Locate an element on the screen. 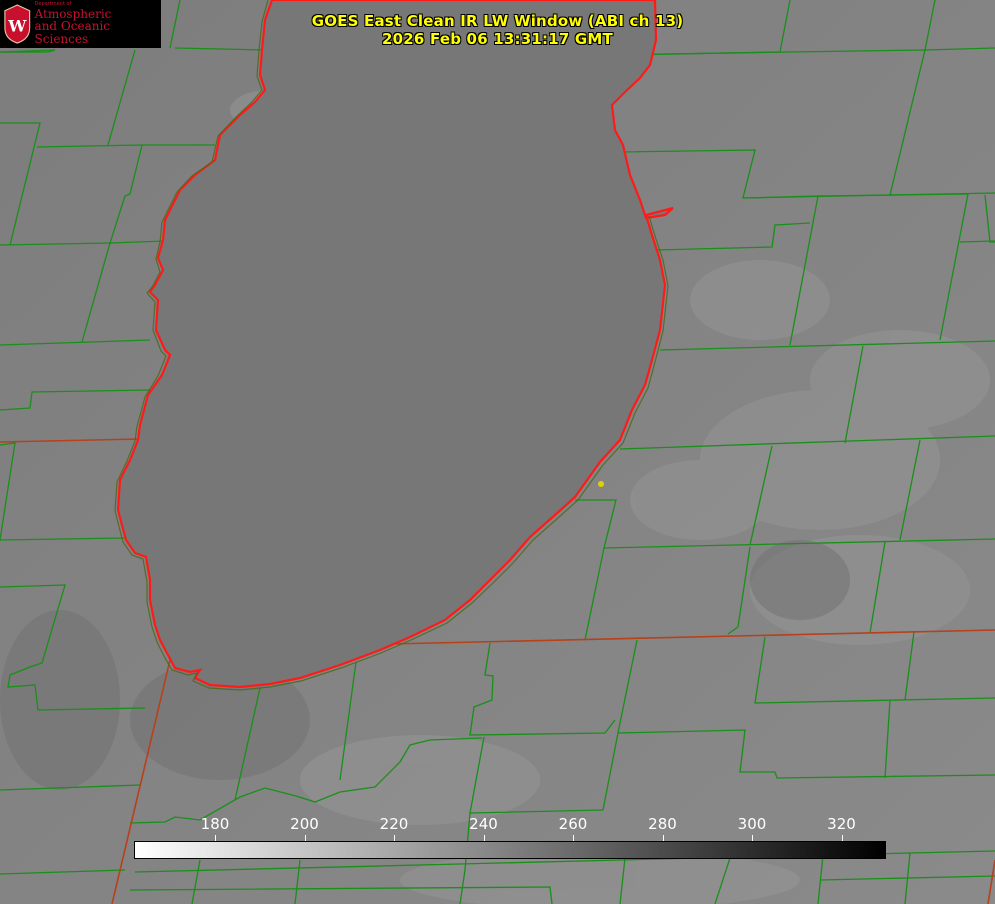 The height and width of the screenshot is (904, 995). image-timestamp: 2026 Feb 06 13:31:17 GMT is located at coordinates (497, 39).